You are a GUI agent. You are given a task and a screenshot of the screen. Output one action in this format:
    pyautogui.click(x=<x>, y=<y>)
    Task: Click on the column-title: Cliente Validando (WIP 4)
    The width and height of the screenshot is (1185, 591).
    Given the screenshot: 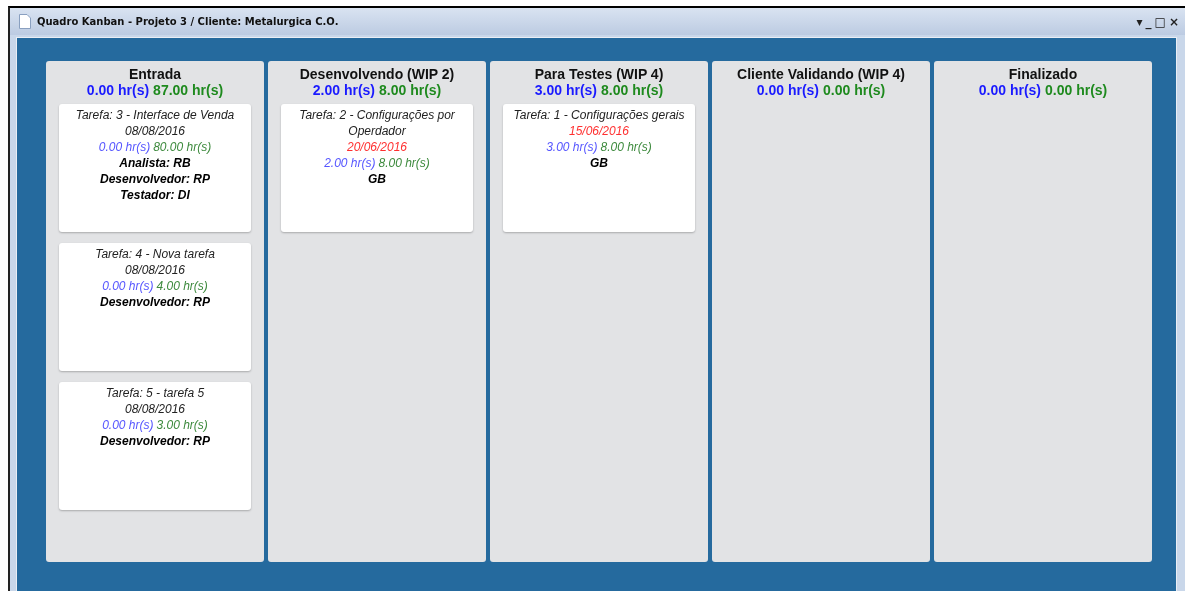 What is the action you would take?
    pyautogui.click(x=821, y=74)
    